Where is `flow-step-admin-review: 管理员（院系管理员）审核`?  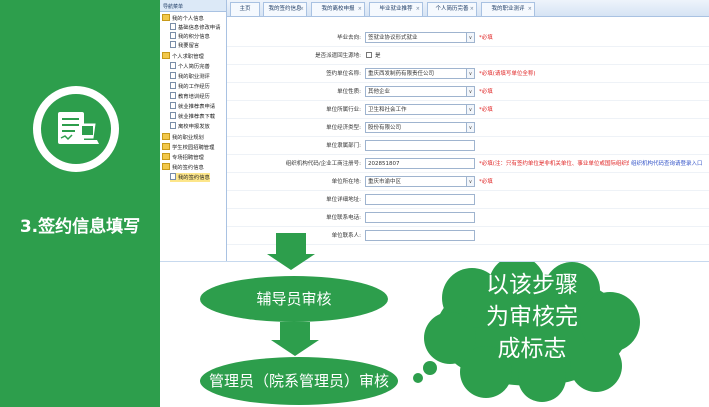
flow-step-admin-review: 管理员（院系管理员）审核 is located at coordinates (299, 381).